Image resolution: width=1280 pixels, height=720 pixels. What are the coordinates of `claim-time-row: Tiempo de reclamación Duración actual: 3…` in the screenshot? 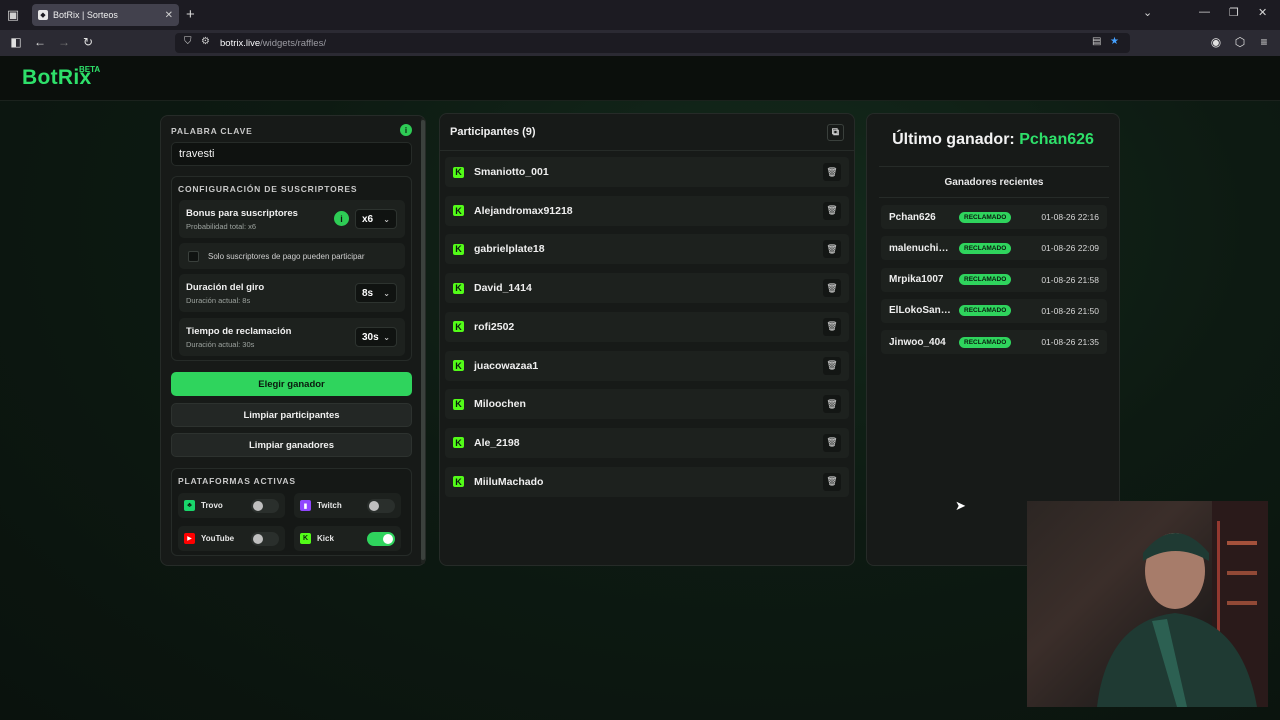 It's located at (292, 337).